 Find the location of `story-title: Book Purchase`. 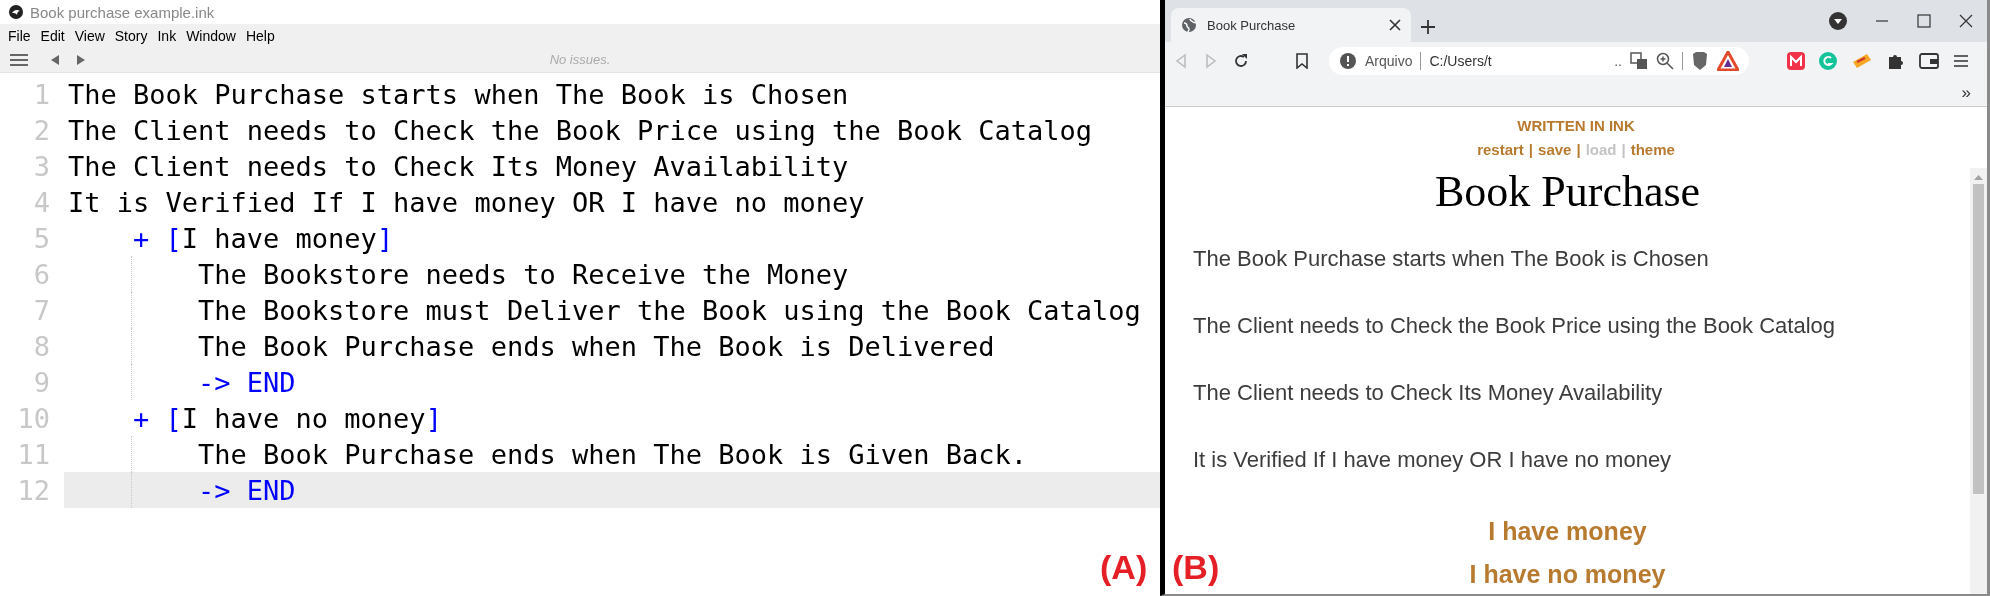

story-title: Book Purchase is located at coordinates (1567, 191).